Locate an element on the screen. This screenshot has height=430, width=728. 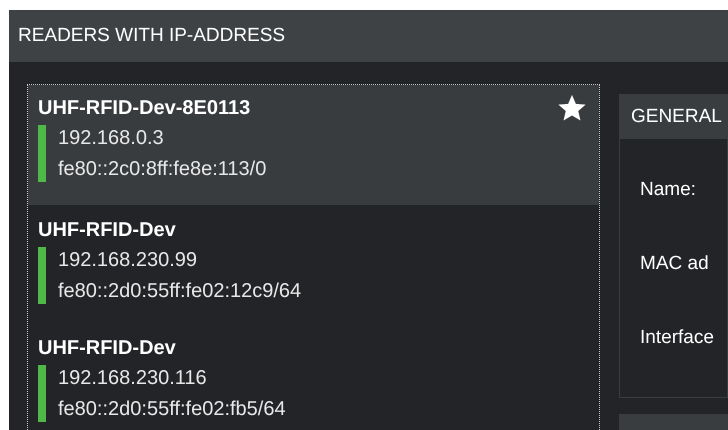
ipv6-address: fe80::2d0:55ff:fe02:12c9/64 is located at coordinates (180, 291).